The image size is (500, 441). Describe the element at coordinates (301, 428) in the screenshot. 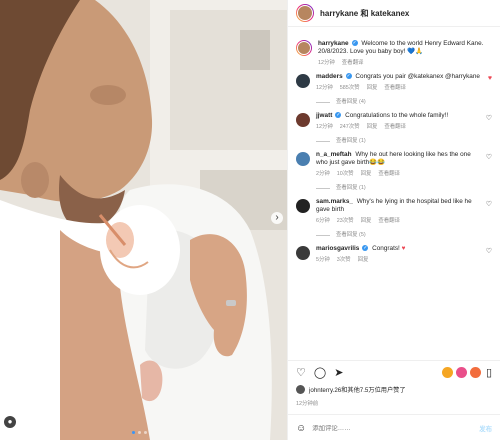

I see `emoji-icon: ☺` at that location.